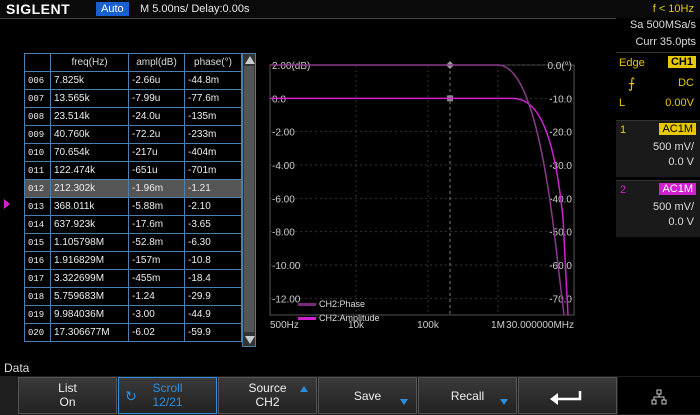 The height and width of the screenshot is (415, 700). What do you see at coordinates (133, 116) in the screenshot?
I see `table-row: 008 23.514k -24.0u -135m` at bounding box center [133, 116].